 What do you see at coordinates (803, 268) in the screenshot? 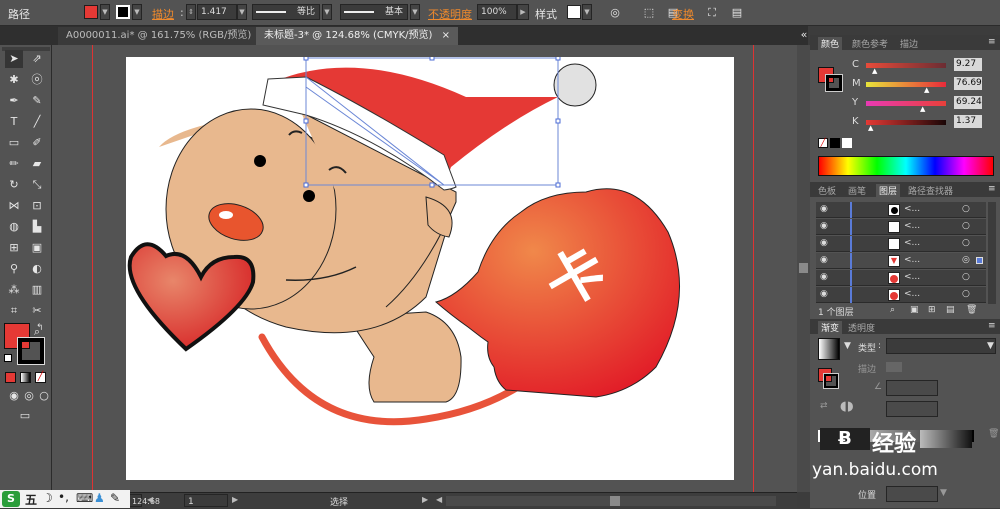
I see `scroll-thumb` at bounding box center [803, 268].